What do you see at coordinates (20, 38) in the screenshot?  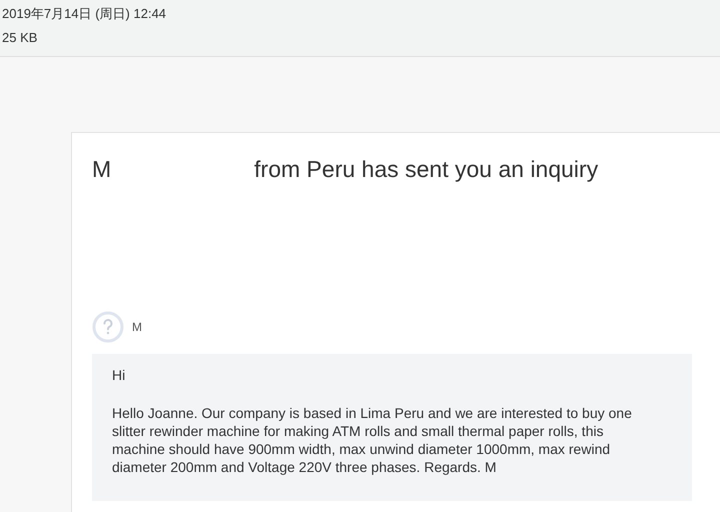 I see `email-size: 25 KB` at bounding box center [20, 38].